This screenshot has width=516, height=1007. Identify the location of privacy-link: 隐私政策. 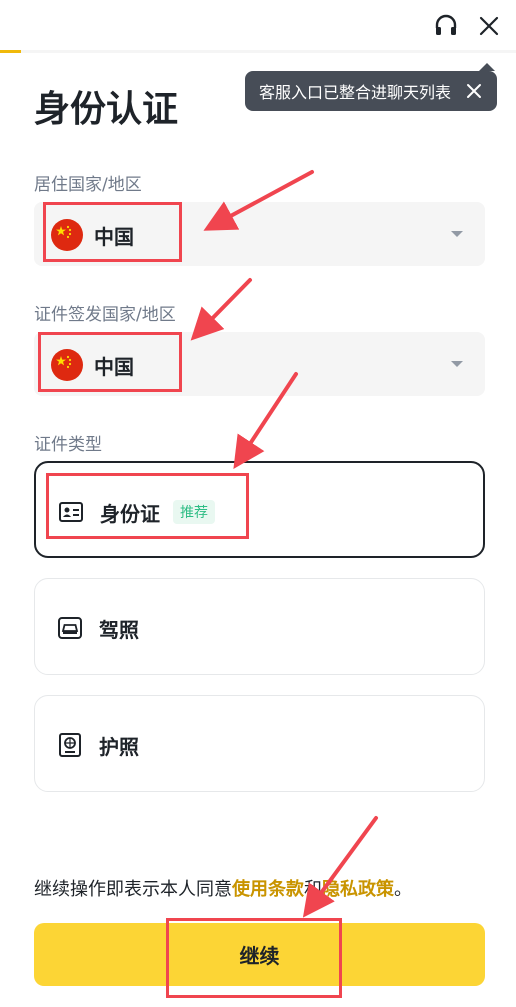
(358, 889).